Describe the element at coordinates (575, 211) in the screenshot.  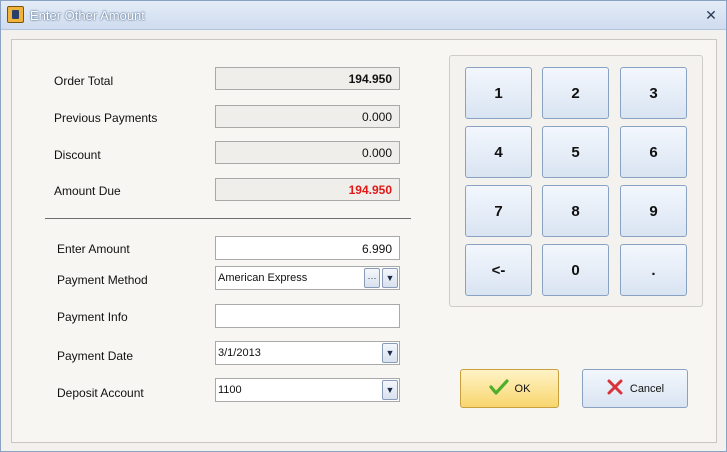
I see `key-8: 8` at that location.